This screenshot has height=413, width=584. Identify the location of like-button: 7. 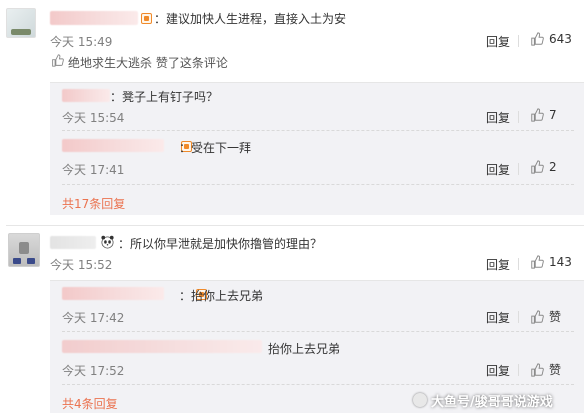
(543, 115).